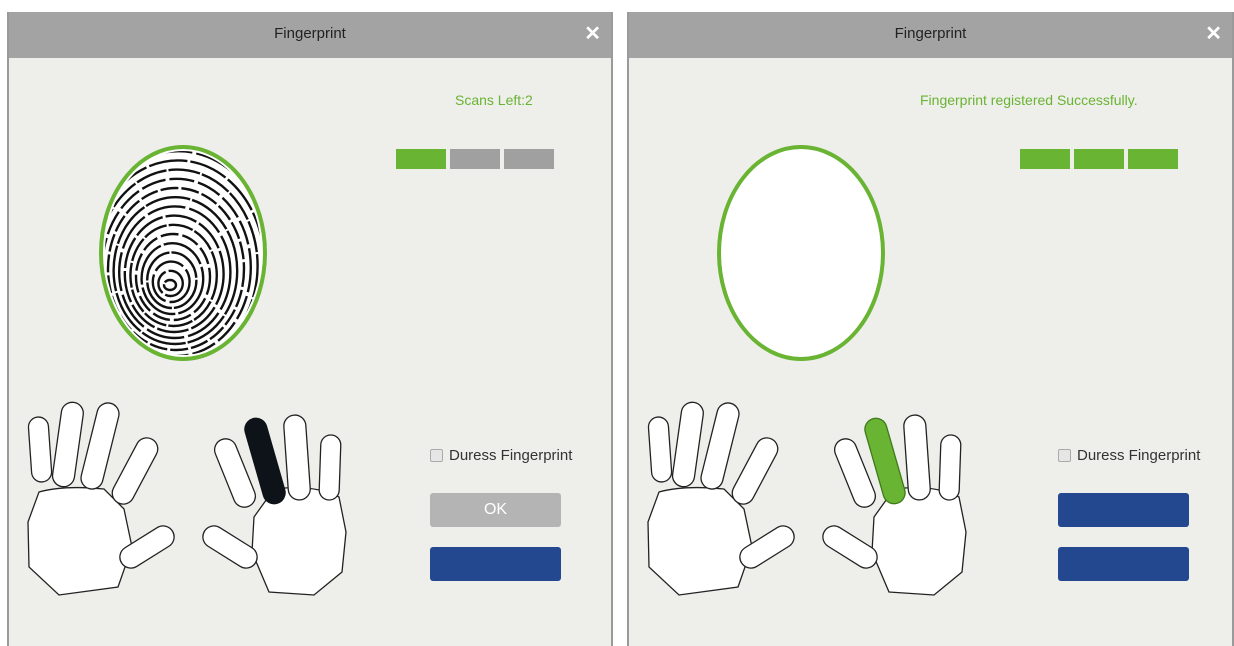 The width and height of the screenshot is (1234, 646). What do you see at coordinates (494, 100) in the screenshot?
I see `scans-left-text: Scans Left:2` at bounding box center [494, 100].